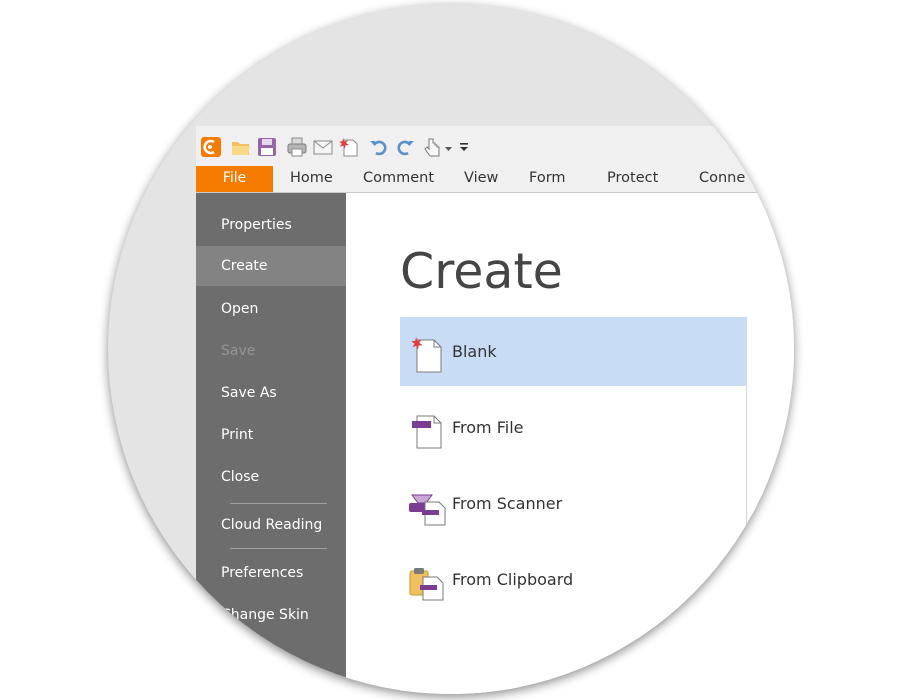  I want to click on hand-dropdown-icon, so click(449, 147).